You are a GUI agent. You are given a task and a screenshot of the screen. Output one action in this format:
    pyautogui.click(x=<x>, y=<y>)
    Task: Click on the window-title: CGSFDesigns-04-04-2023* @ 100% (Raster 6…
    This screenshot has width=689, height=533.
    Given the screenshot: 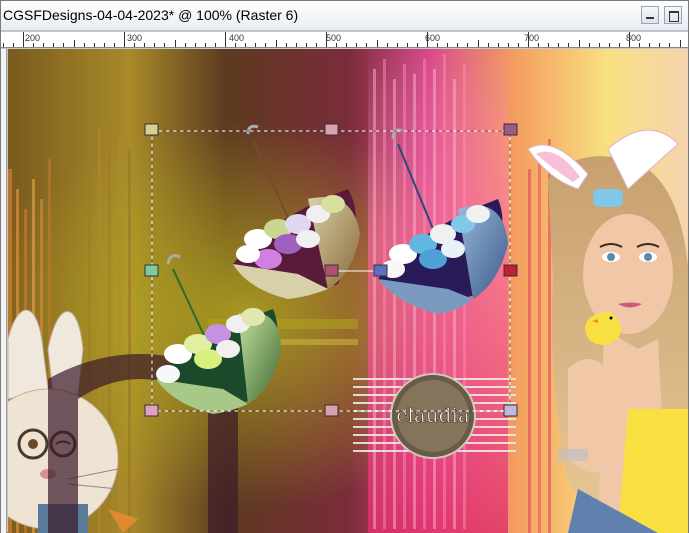 What is the action you would take?
    pyautogui.click(x=151, y=15)
    